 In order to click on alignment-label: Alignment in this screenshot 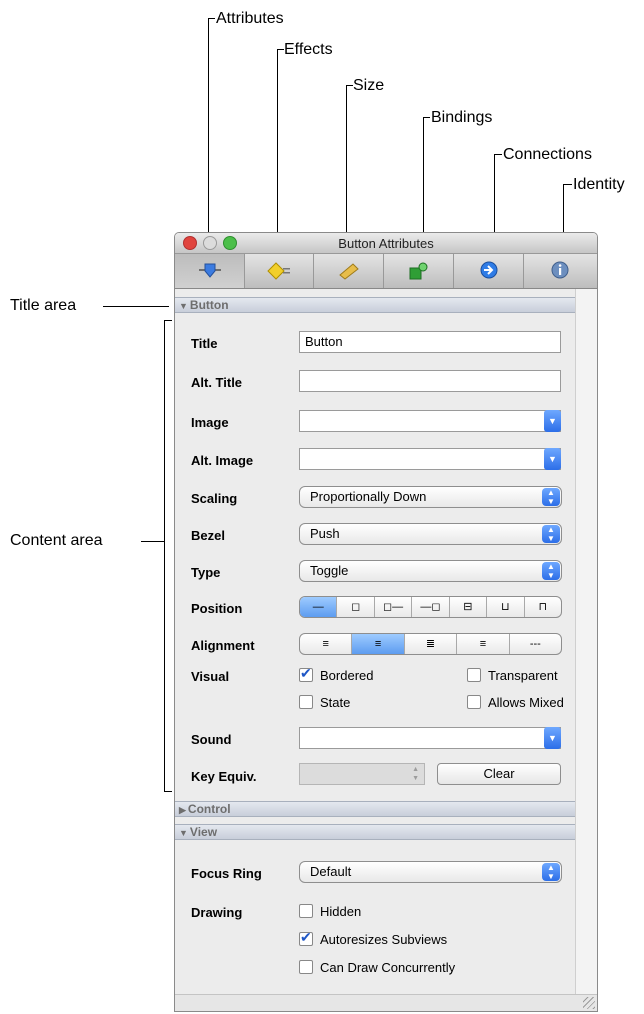, I will do `click(223, 645)`.